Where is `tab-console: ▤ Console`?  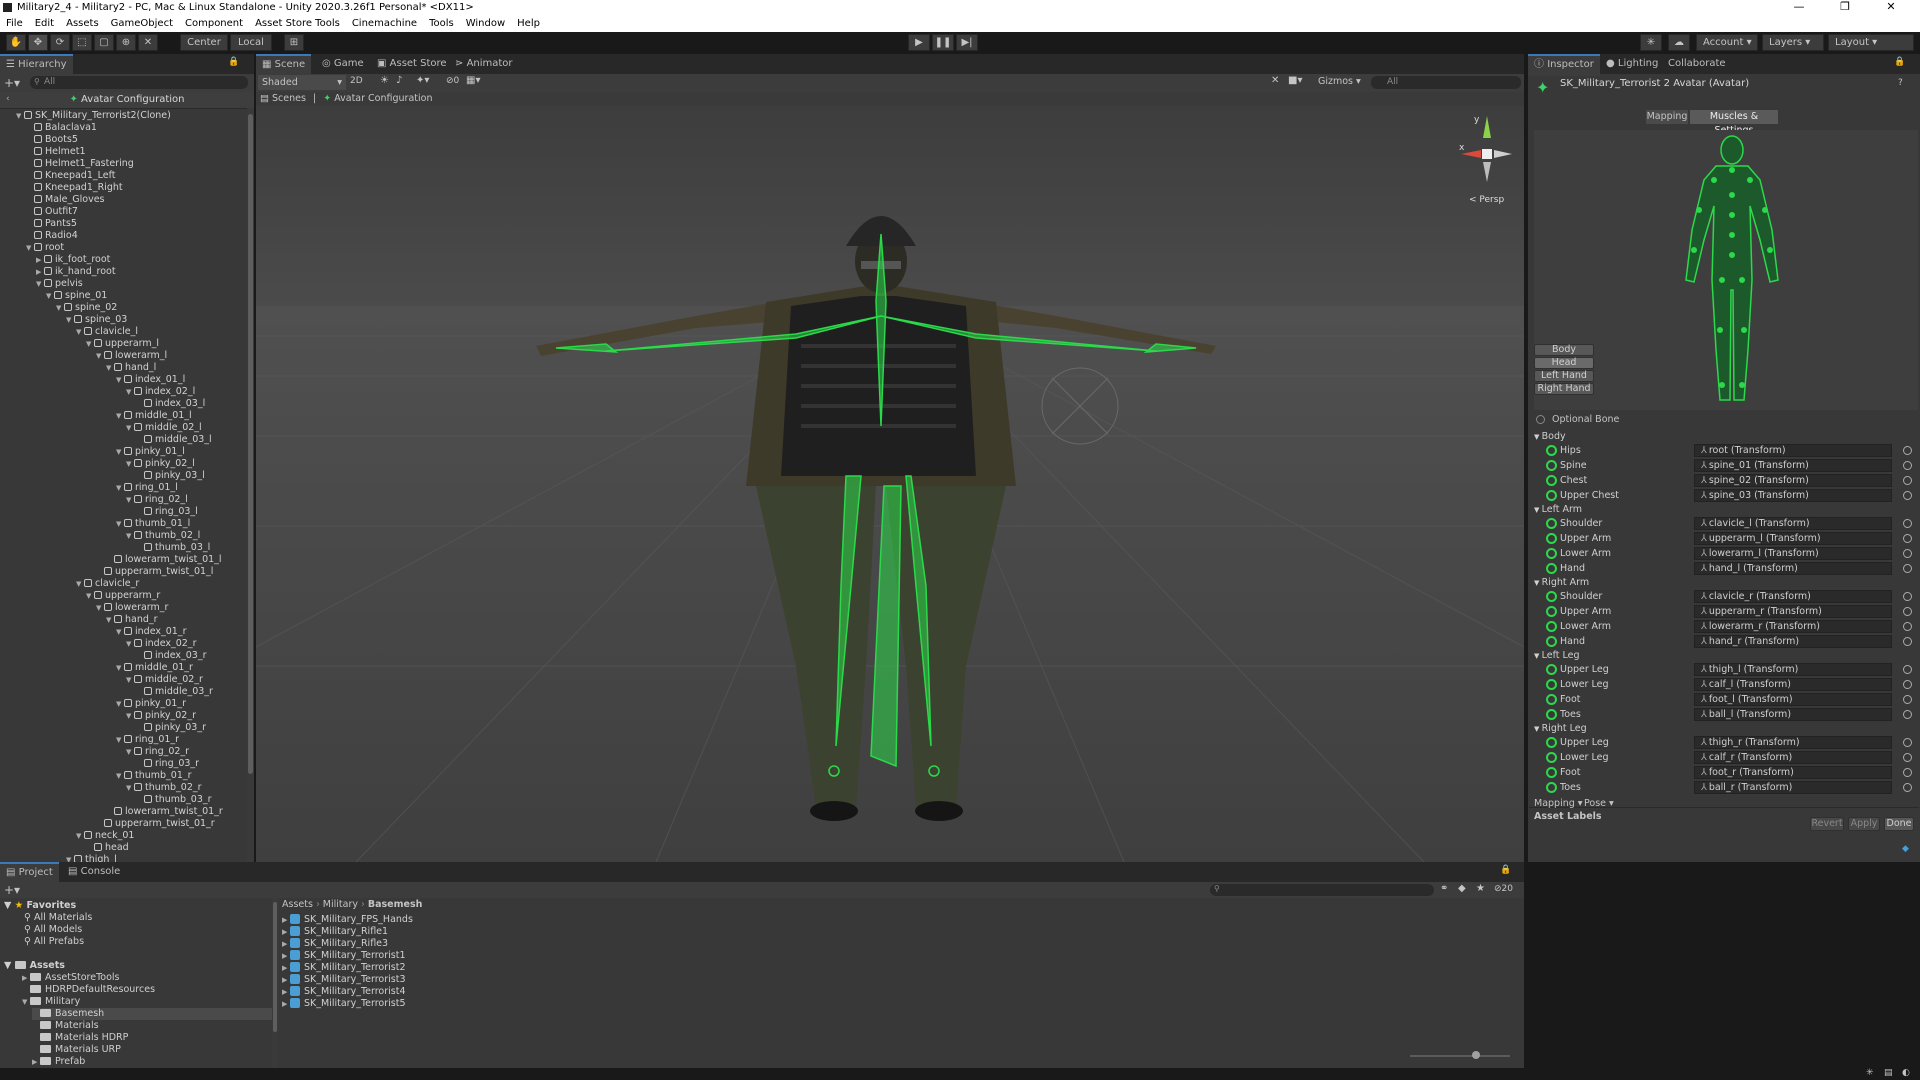
tab-console: ▤ Console is located at coordinates (94, 872).